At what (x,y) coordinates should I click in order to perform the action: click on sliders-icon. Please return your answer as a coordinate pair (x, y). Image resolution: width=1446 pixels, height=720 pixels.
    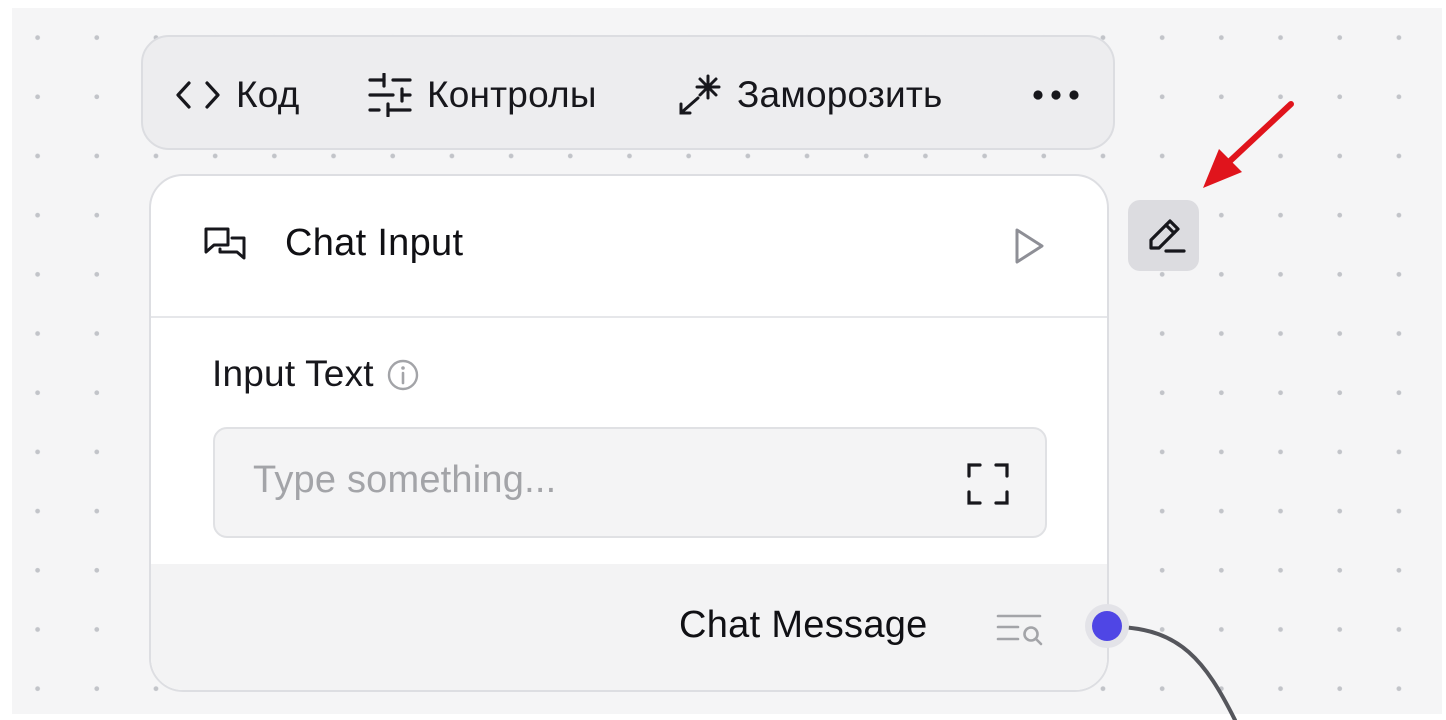
    Looking at the image, I should click on (390, 94).